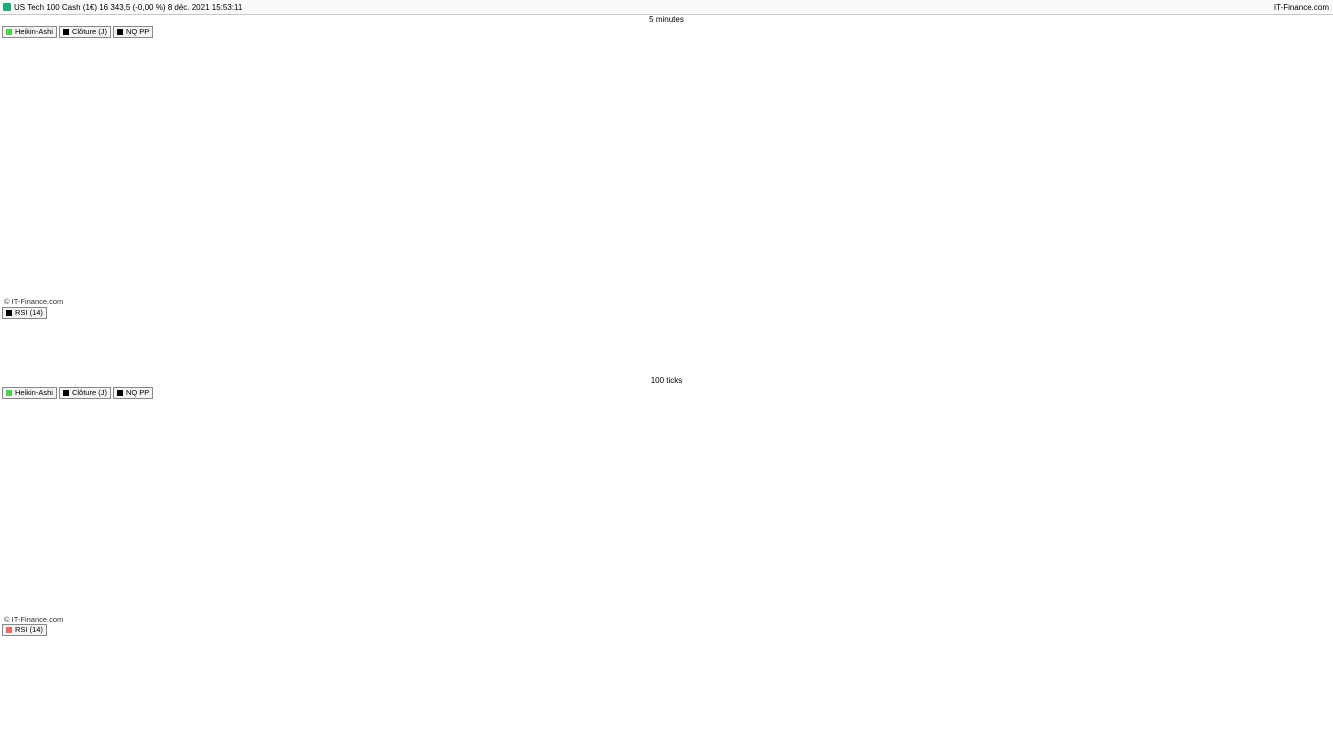 Image resolution: width=1333 pixels, height=750 pixels. Describe the element at coordinates (1298, 691) in the screenshot. I see `rsi-tick-label: 40` at that location.